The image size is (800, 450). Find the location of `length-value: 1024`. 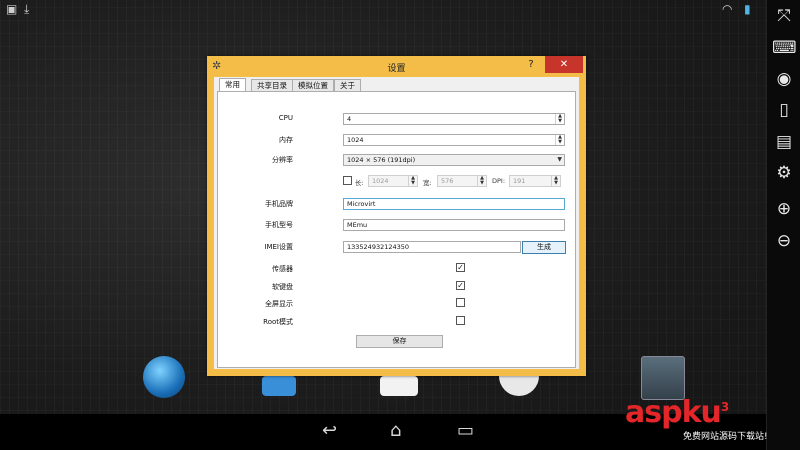

length-value: 1024 is located at coordinates (380, 181).